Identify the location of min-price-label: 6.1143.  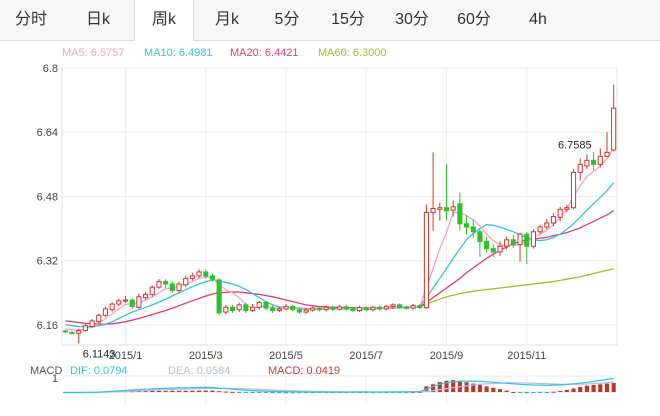
(99, 354).